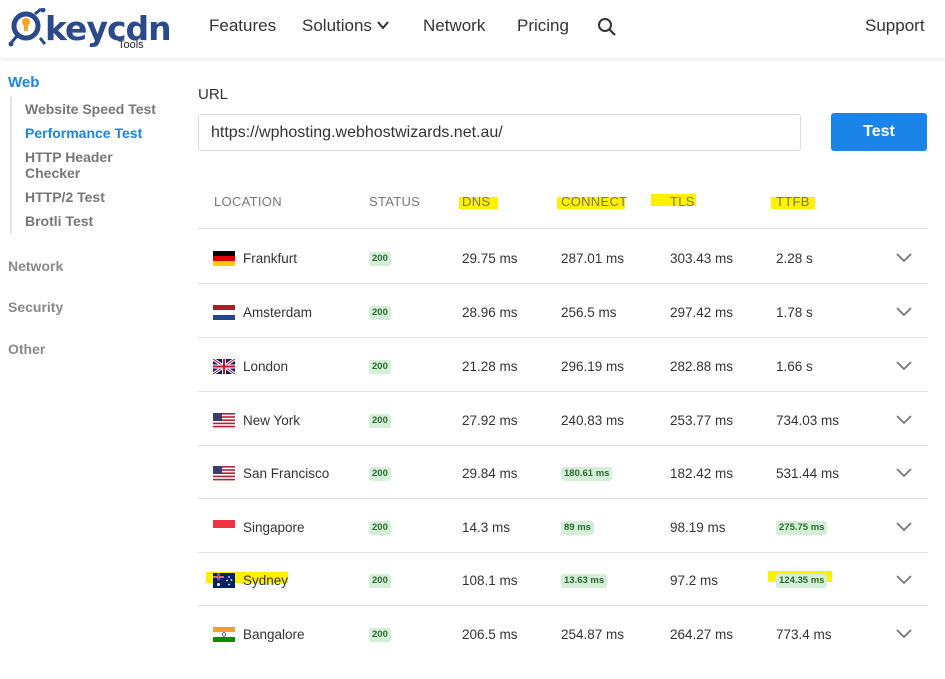  Describe the element at coordinates (100, 221) in the screenshot. I see `sidebar-item-brotli-test: Brotli Test` at that location.